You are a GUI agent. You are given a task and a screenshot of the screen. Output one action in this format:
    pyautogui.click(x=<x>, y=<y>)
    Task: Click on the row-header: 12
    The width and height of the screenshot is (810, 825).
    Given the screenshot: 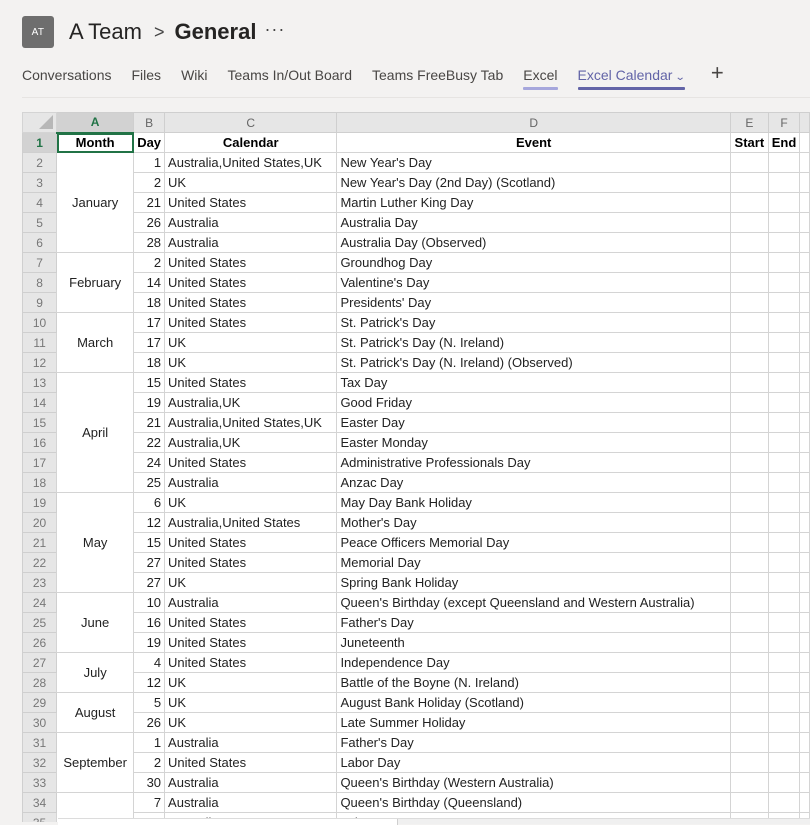 What is the action you would take?
    pyautogui.click(x=40, y=362)
    